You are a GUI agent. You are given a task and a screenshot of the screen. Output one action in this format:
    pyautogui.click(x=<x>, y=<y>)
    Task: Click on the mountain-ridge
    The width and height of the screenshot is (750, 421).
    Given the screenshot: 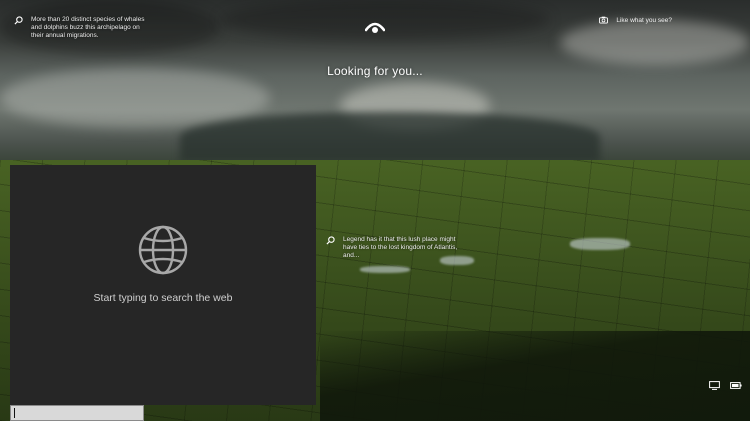 What is the action you would take?
    pyautogui.click(x=390, y=137)
    